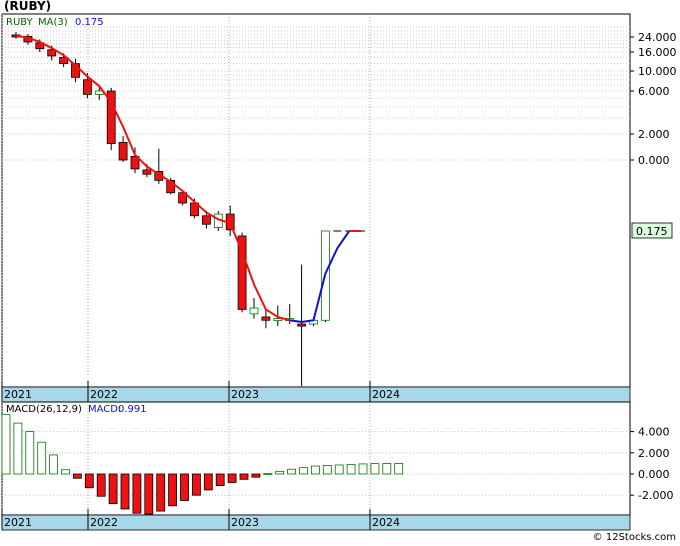  Describe the element at coordinates (18, 522) in the screenshot. I see `macd-x-tick-label: 2021` at that location.